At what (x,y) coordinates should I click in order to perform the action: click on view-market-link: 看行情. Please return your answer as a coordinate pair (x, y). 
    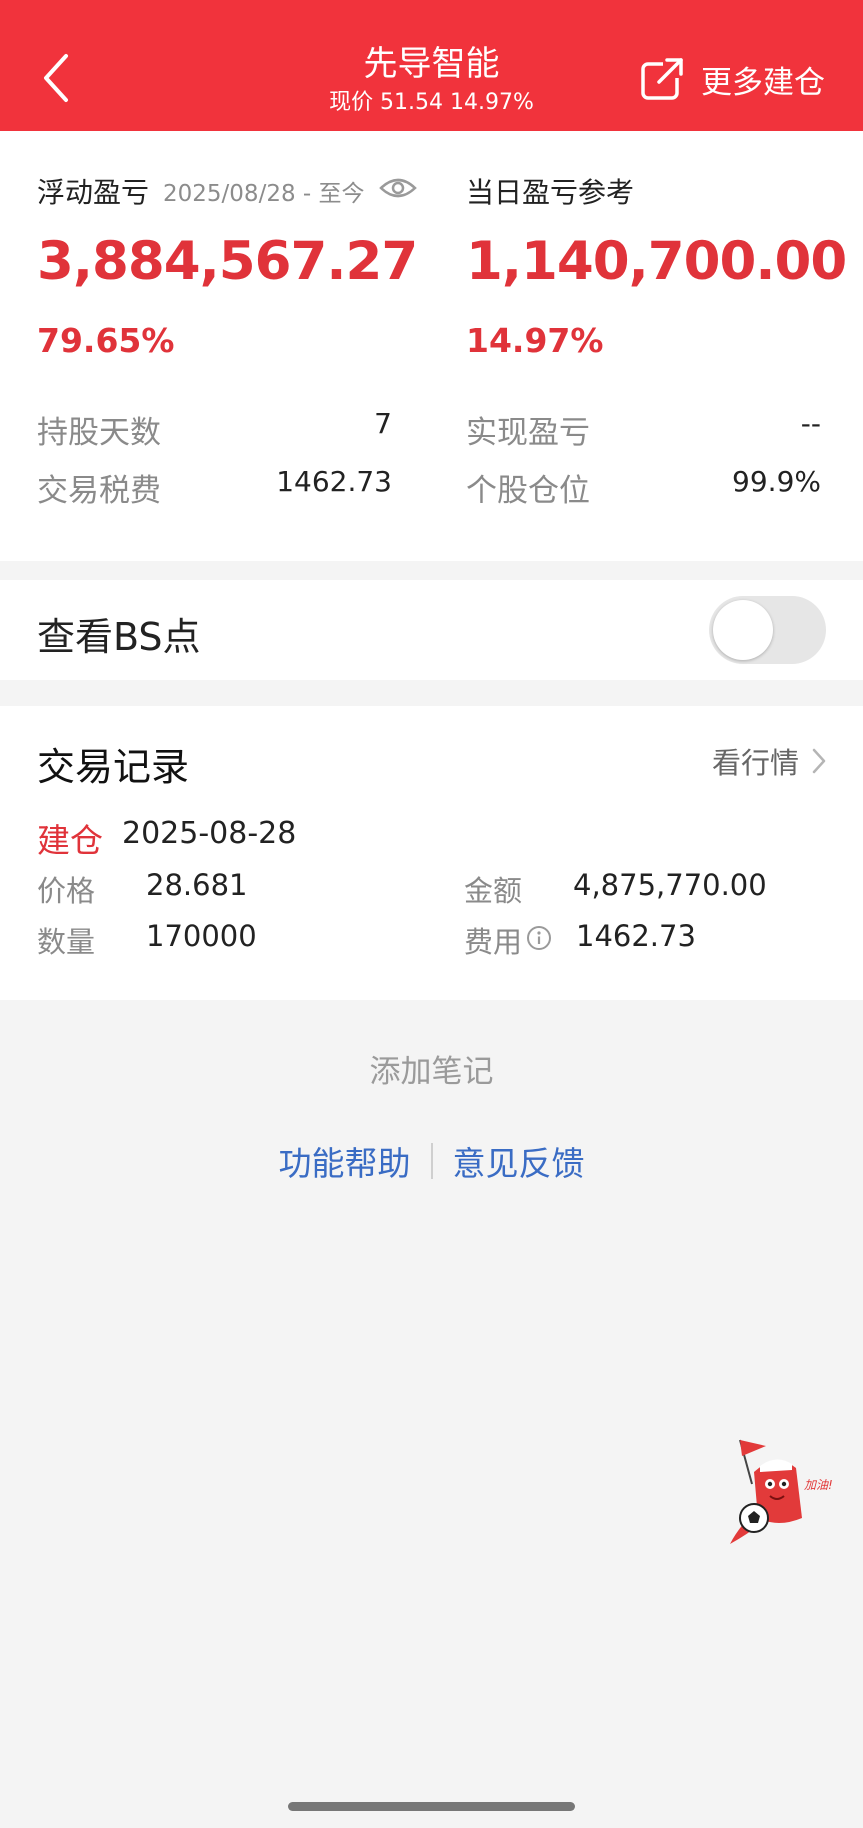
    Looking at the image, I should click on (769, 761).